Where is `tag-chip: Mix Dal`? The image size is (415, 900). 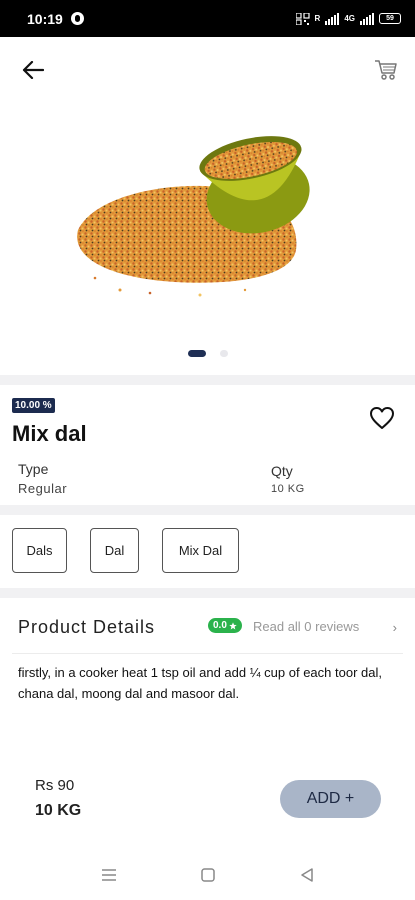 tag-chip: Mix Dal is located at coordinates (200, 550).